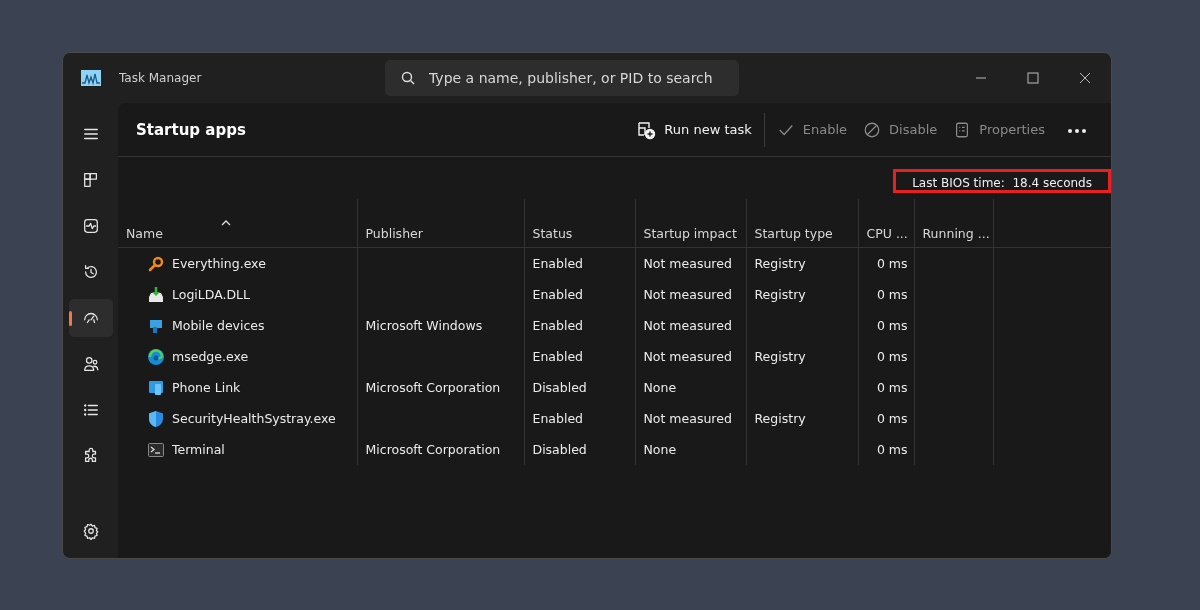 The image size is (1200, 610). What do you see at coordinates (562, 78) in the screenshot?
I see `search-field: Type a name, publisher, or PID to search` at bounding box center [562, 78].